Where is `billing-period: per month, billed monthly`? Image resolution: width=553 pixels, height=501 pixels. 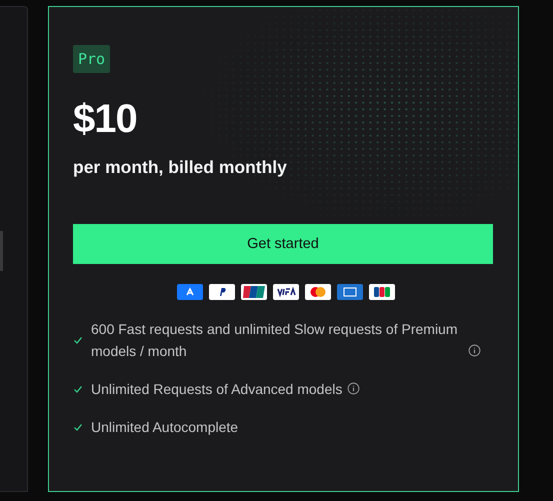
billing-period: per month, billed monthly is located at coordinates (180, 167).